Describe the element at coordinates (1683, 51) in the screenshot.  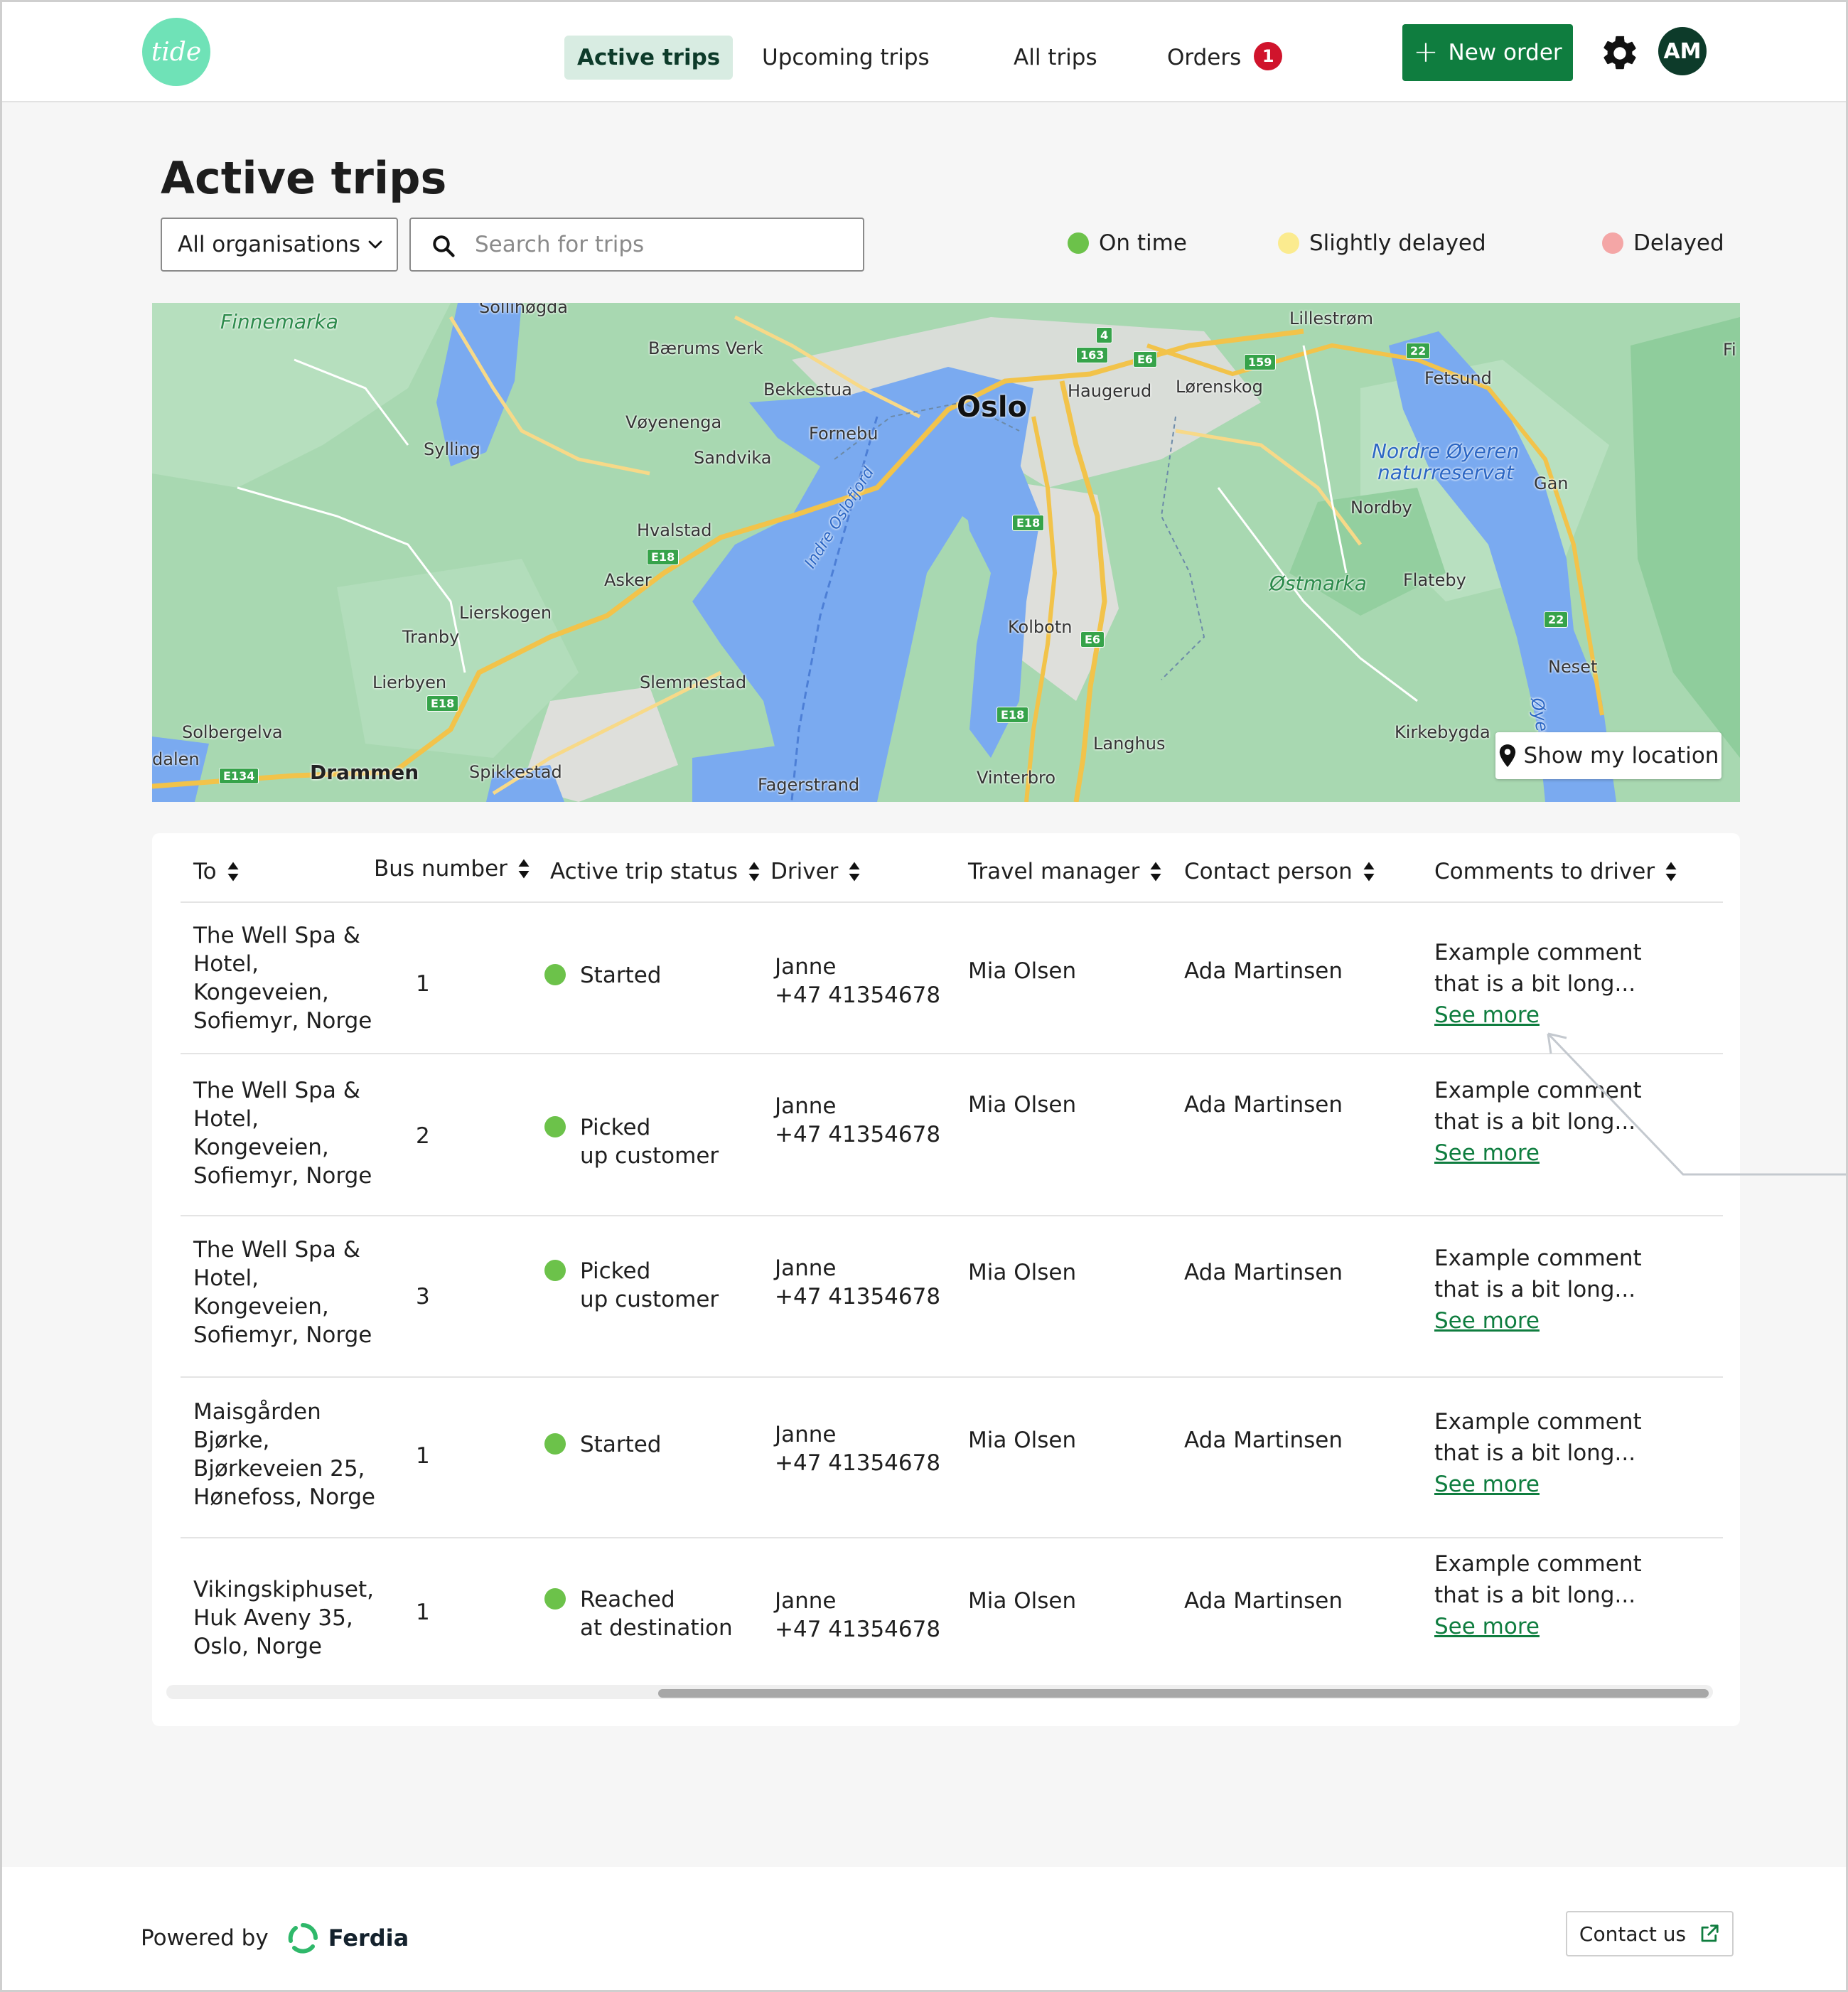
I see `user-avatar: AM` at that location.